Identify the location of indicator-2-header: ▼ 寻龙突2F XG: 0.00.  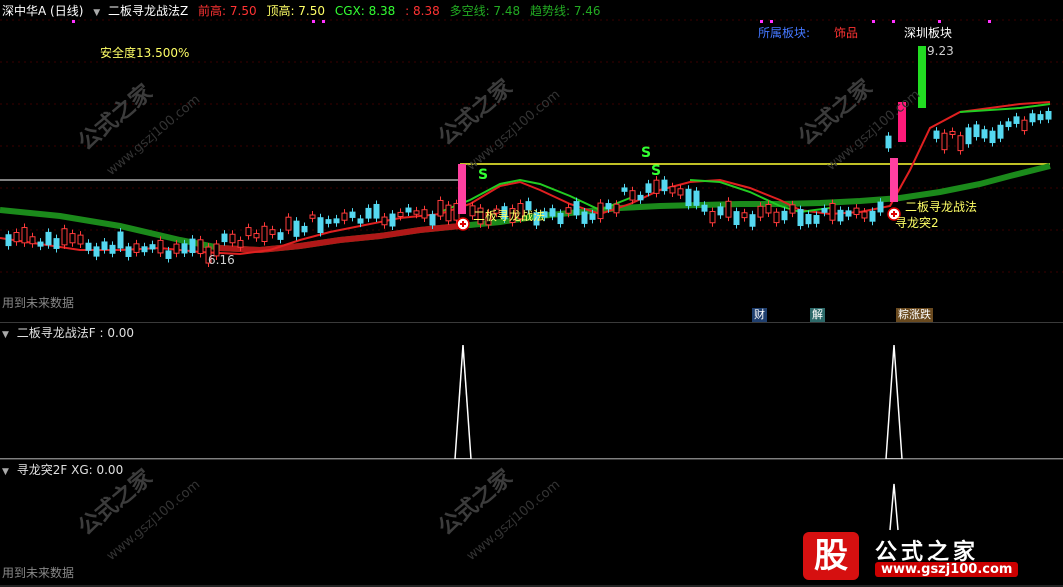
(65, 470).